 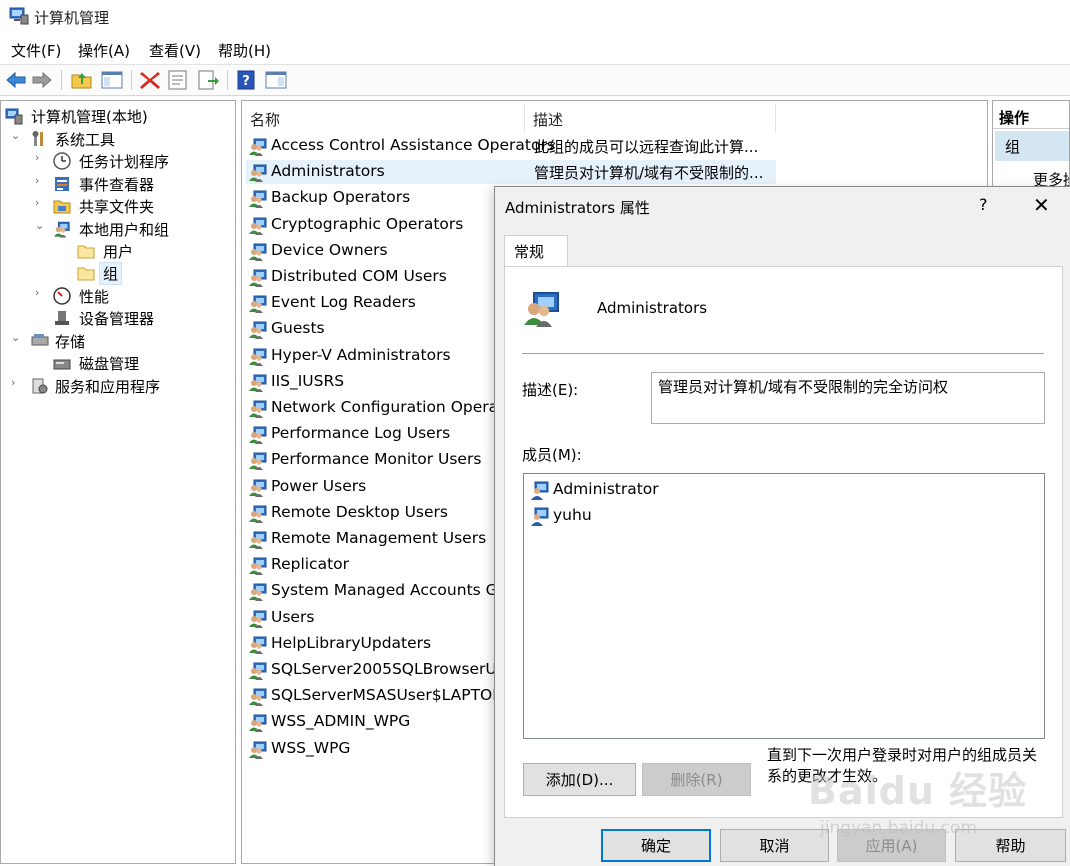 I want to click on menu-action: 操作(A), so click(x=104, y=50).